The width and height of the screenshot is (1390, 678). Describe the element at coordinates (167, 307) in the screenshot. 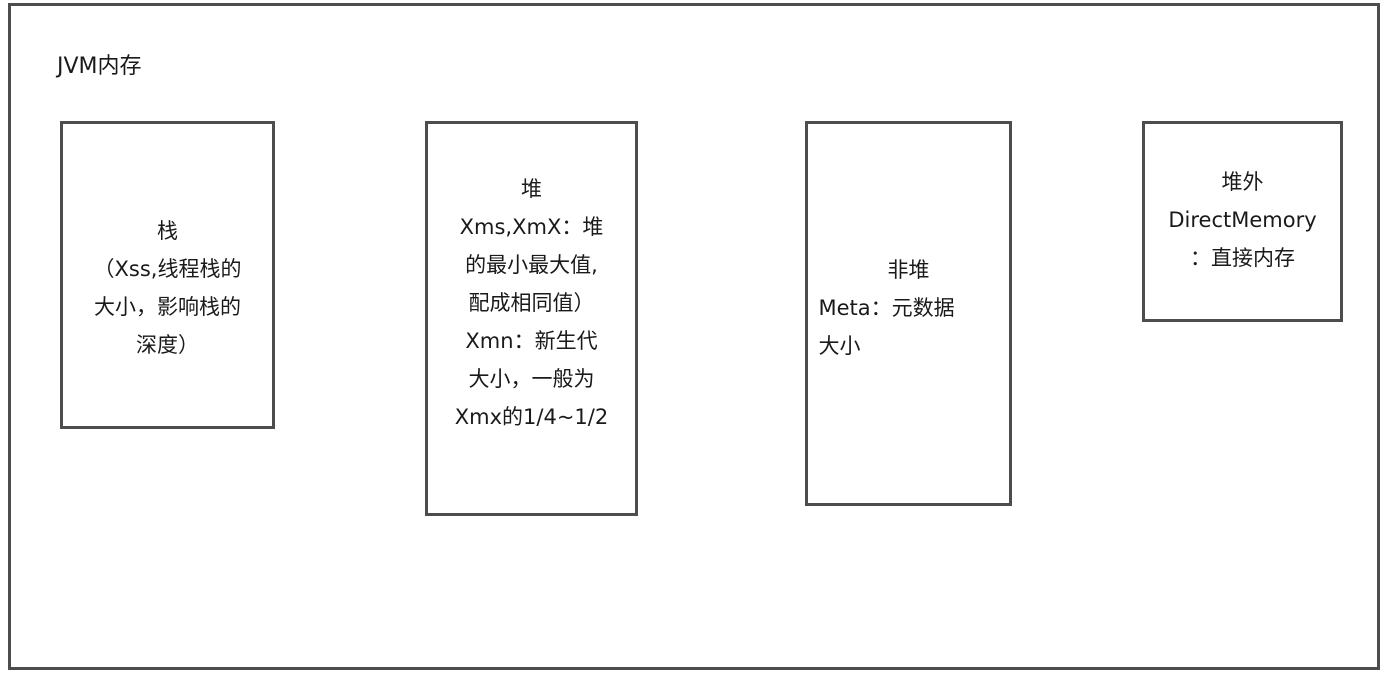

I see `stack-box-line: 大小，影响栈的` at that location.